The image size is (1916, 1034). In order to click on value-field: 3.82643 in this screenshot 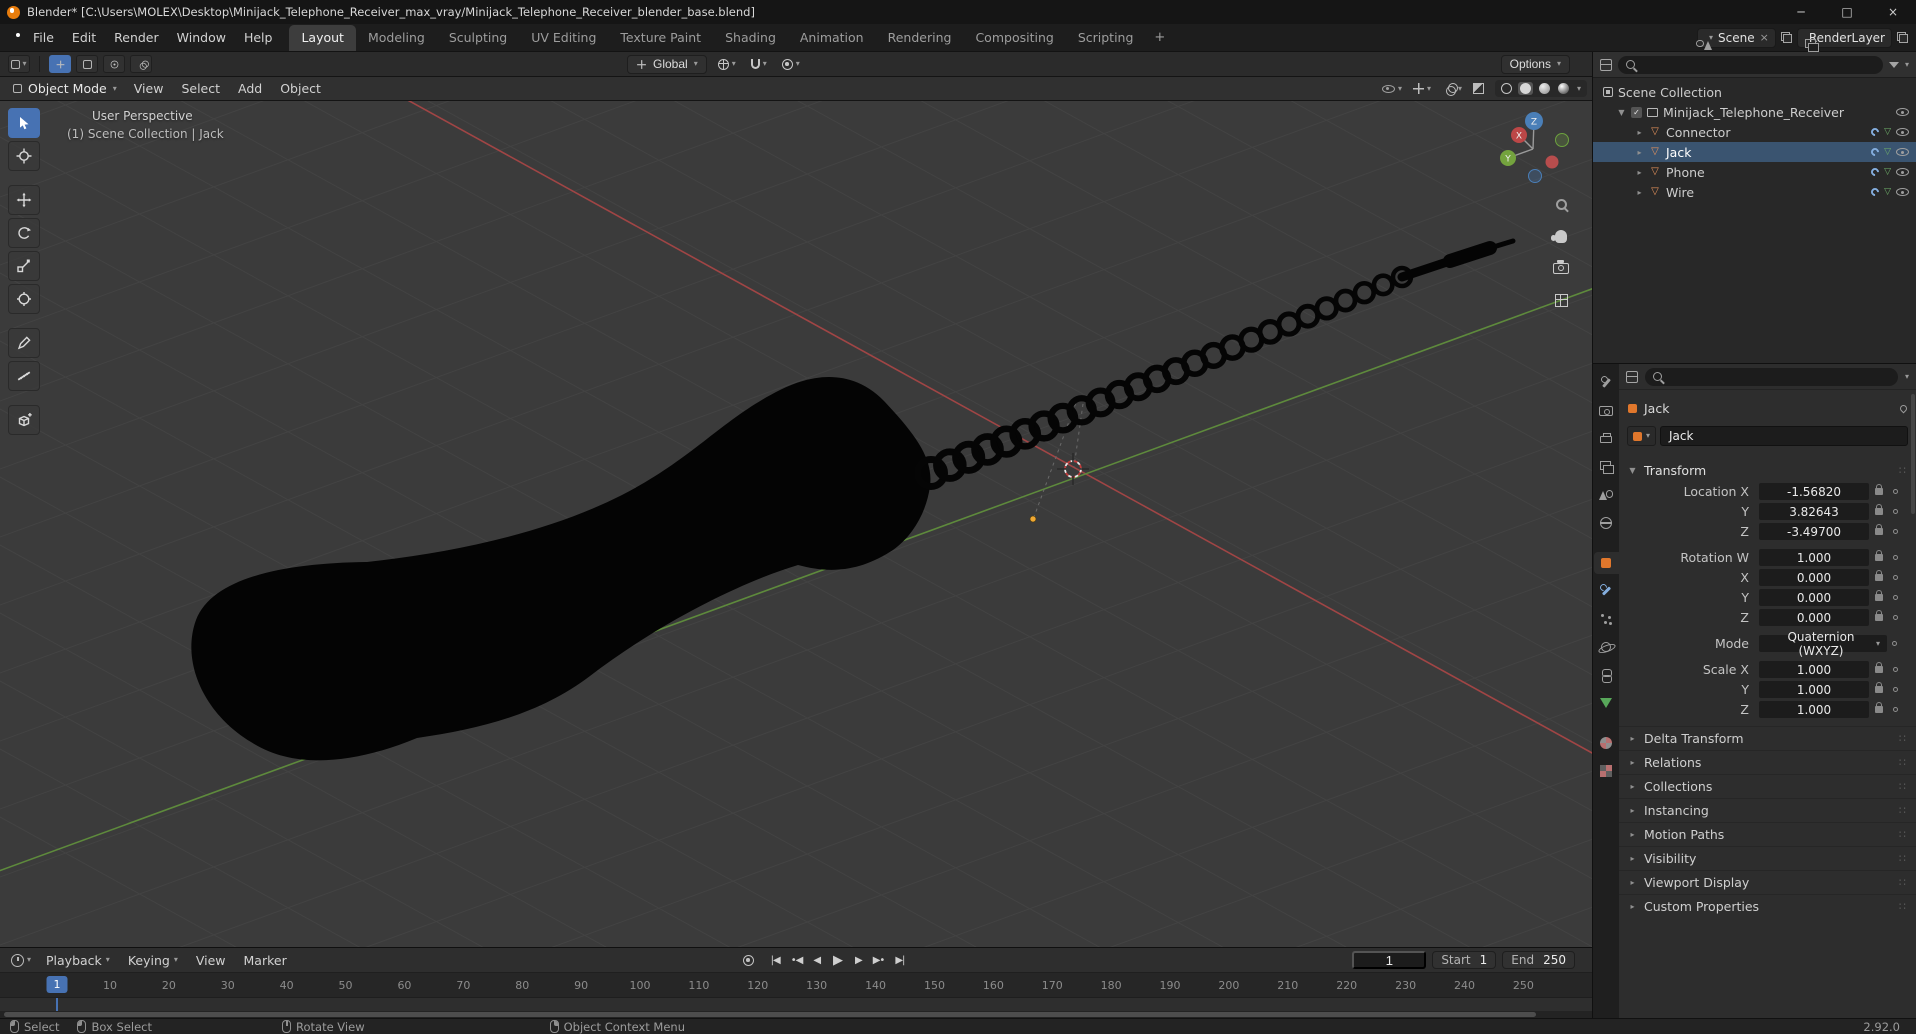, I will do `click(1814, 511)`.